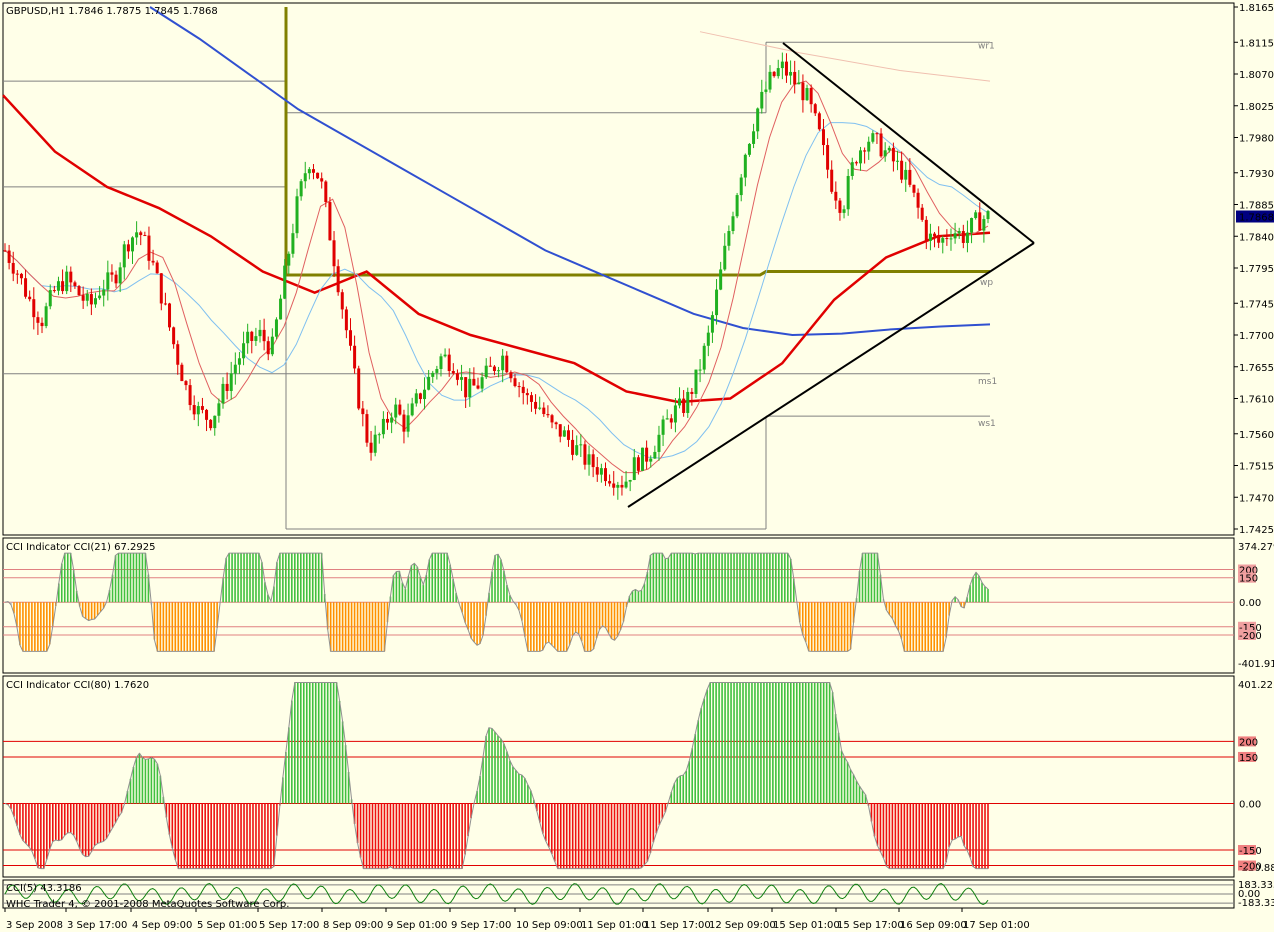 This screenshot has height=932, width=1274. Describe the element at coordinates (1256, 547) in the screenshot. I see `cci21-max-label: 374.2794` at that location.